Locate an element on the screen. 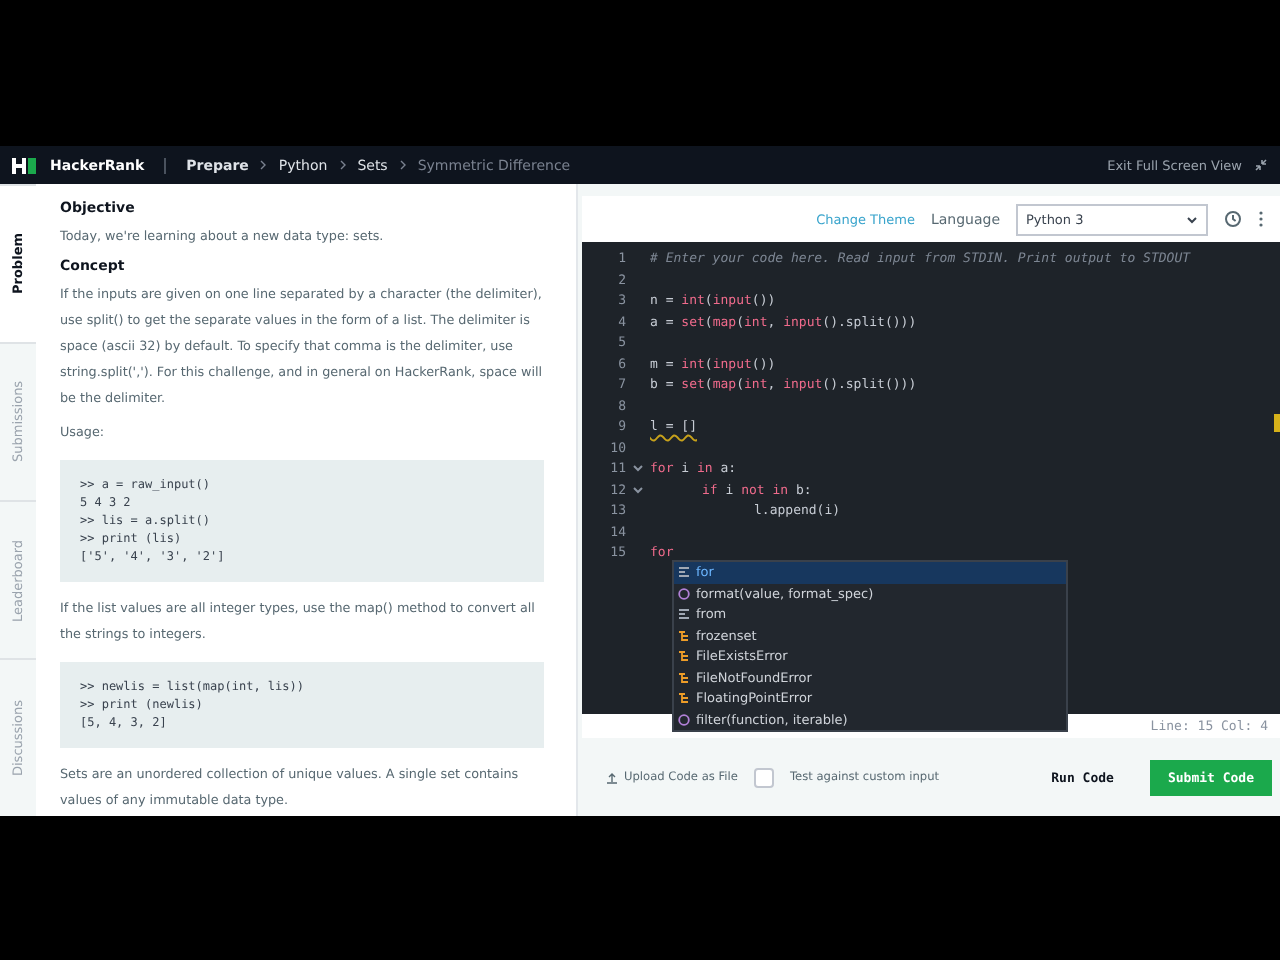 The width and height of the screenshot is (1280, 960). collapse-icon is located at coordinates (1261, 165).